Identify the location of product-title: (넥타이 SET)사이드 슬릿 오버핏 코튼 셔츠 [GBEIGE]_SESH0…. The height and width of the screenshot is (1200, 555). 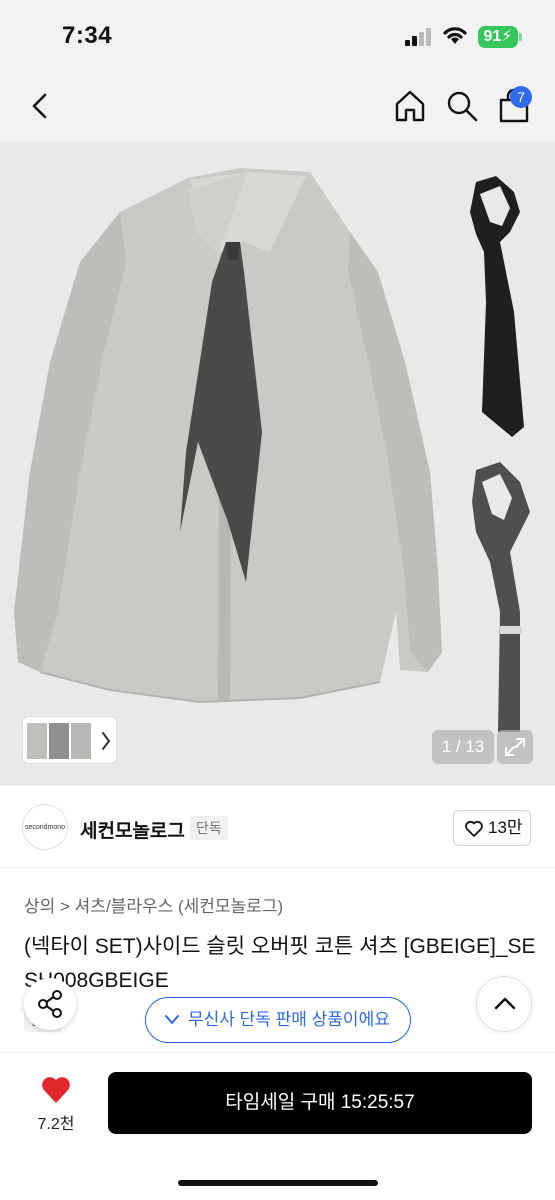
(280, 963).